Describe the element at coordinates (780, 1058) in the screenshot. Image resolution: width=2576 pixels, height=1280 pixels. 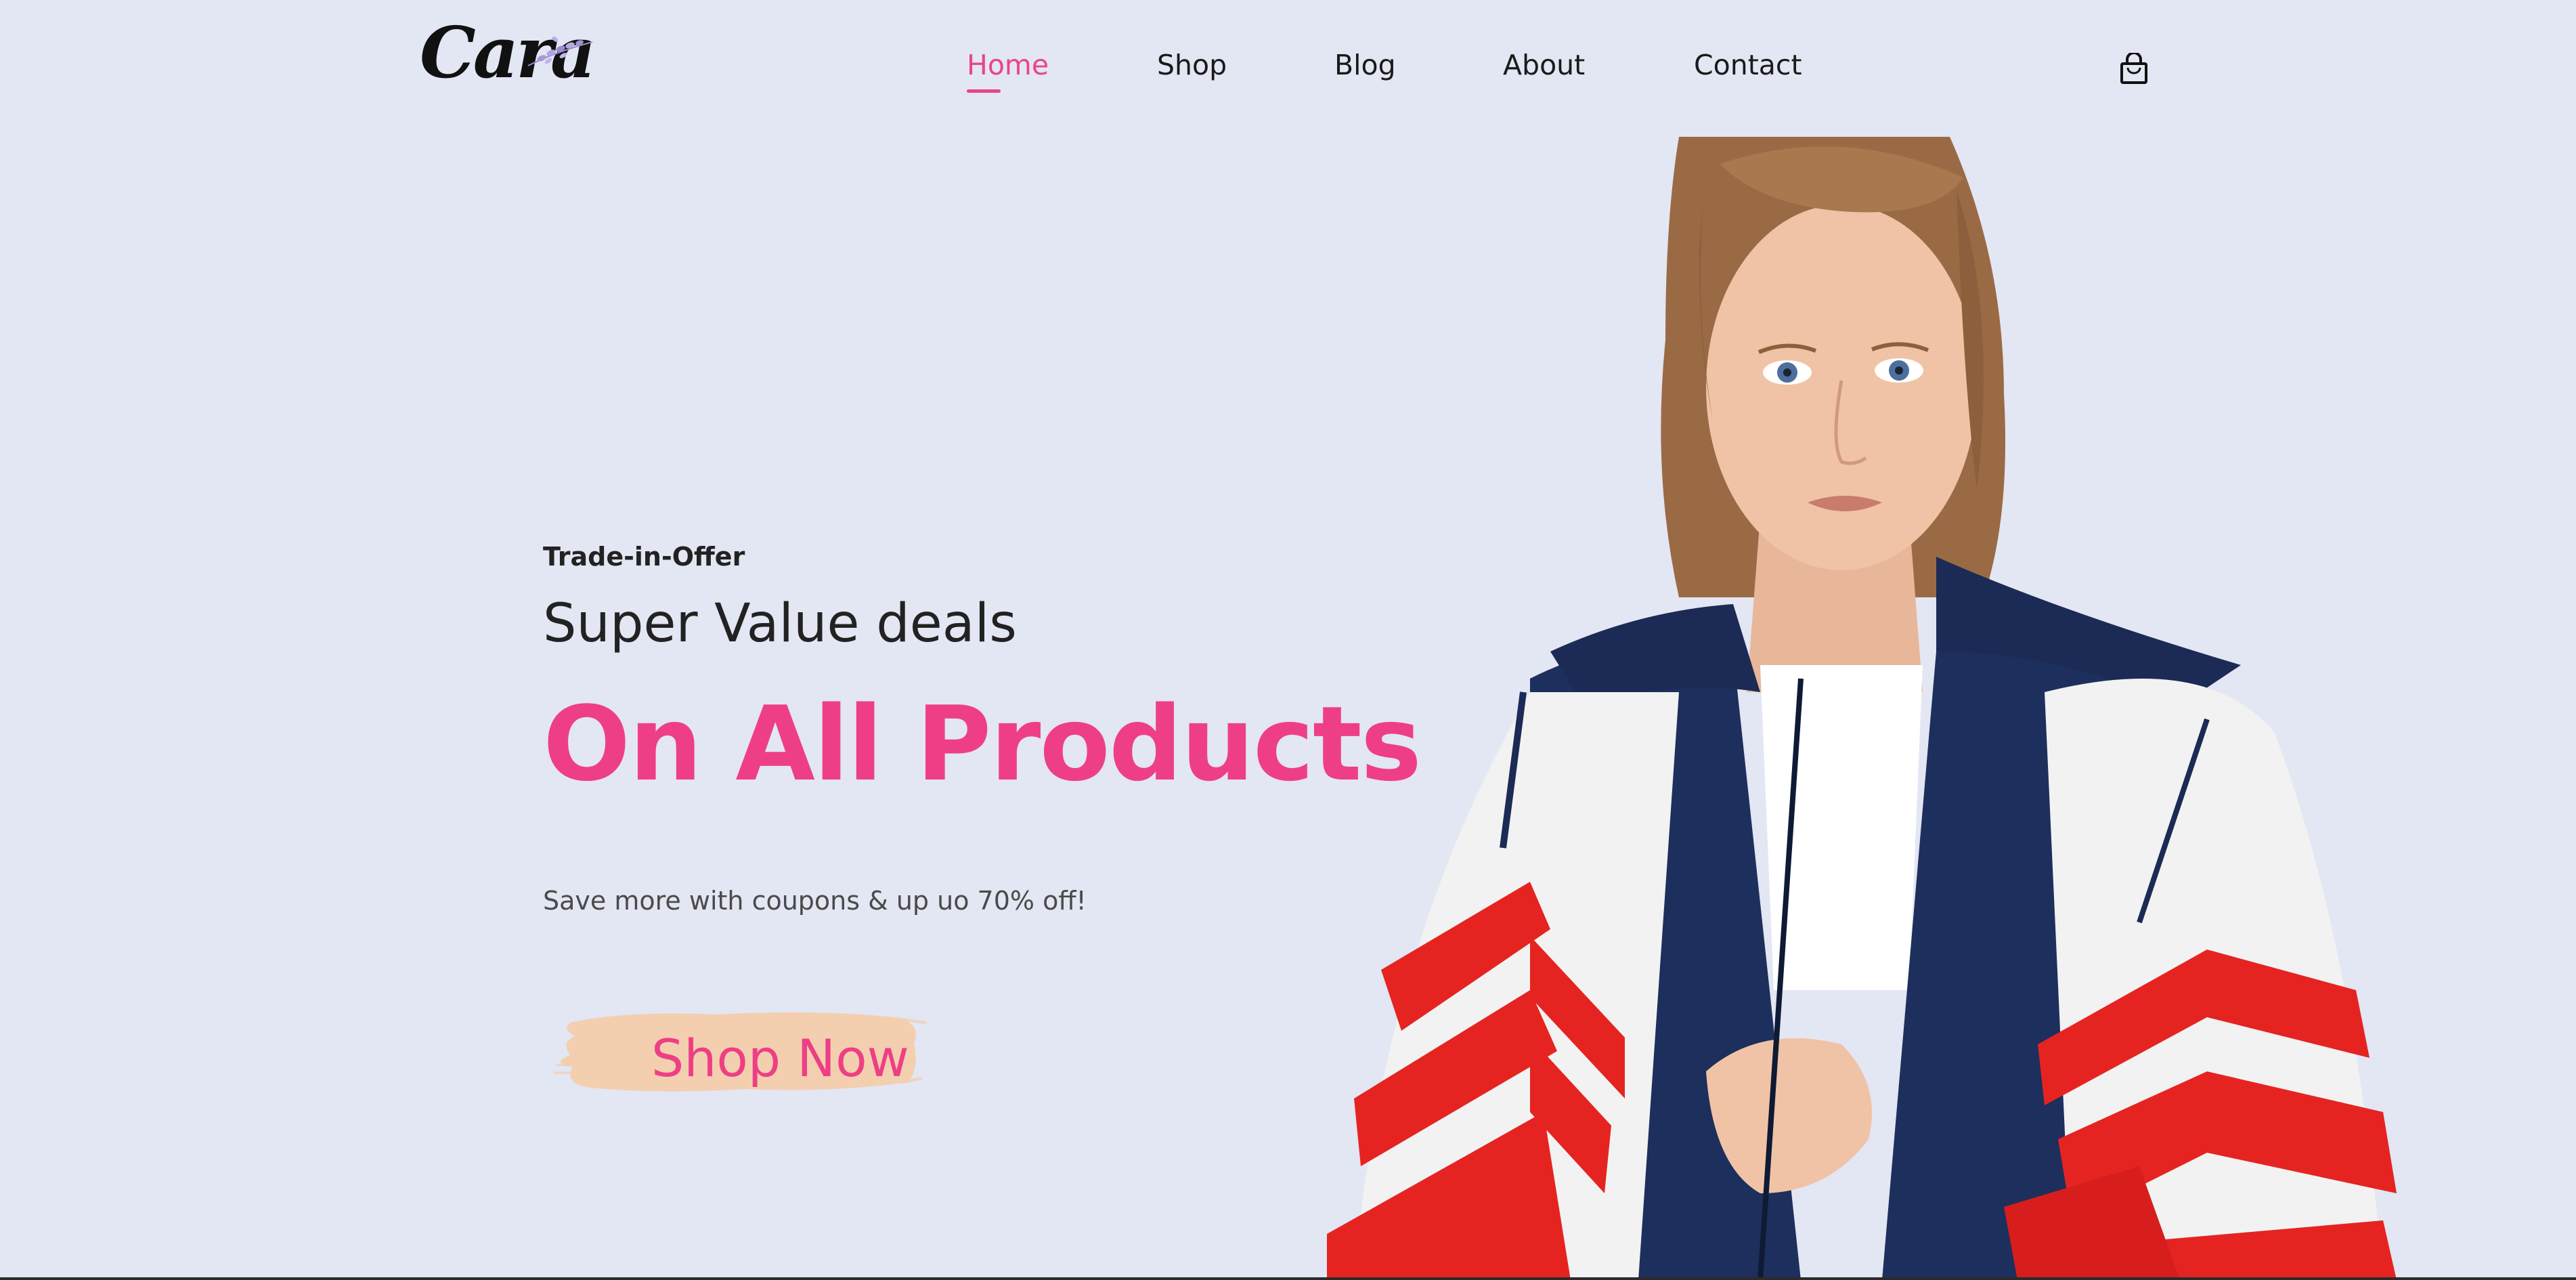
I see `shop-now-label: Shop Now` at that location.